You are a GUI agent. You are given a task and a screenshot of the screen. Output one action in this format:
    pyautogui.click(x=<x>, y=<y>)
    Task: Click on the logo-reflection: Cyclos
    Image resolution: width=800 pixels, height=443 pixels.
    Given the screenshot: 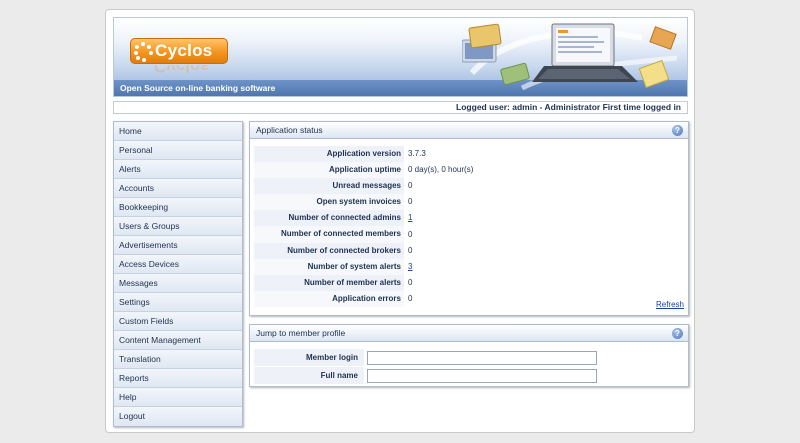 What is the action you would take?
    pyautogui.click(x=182, y=70)
    